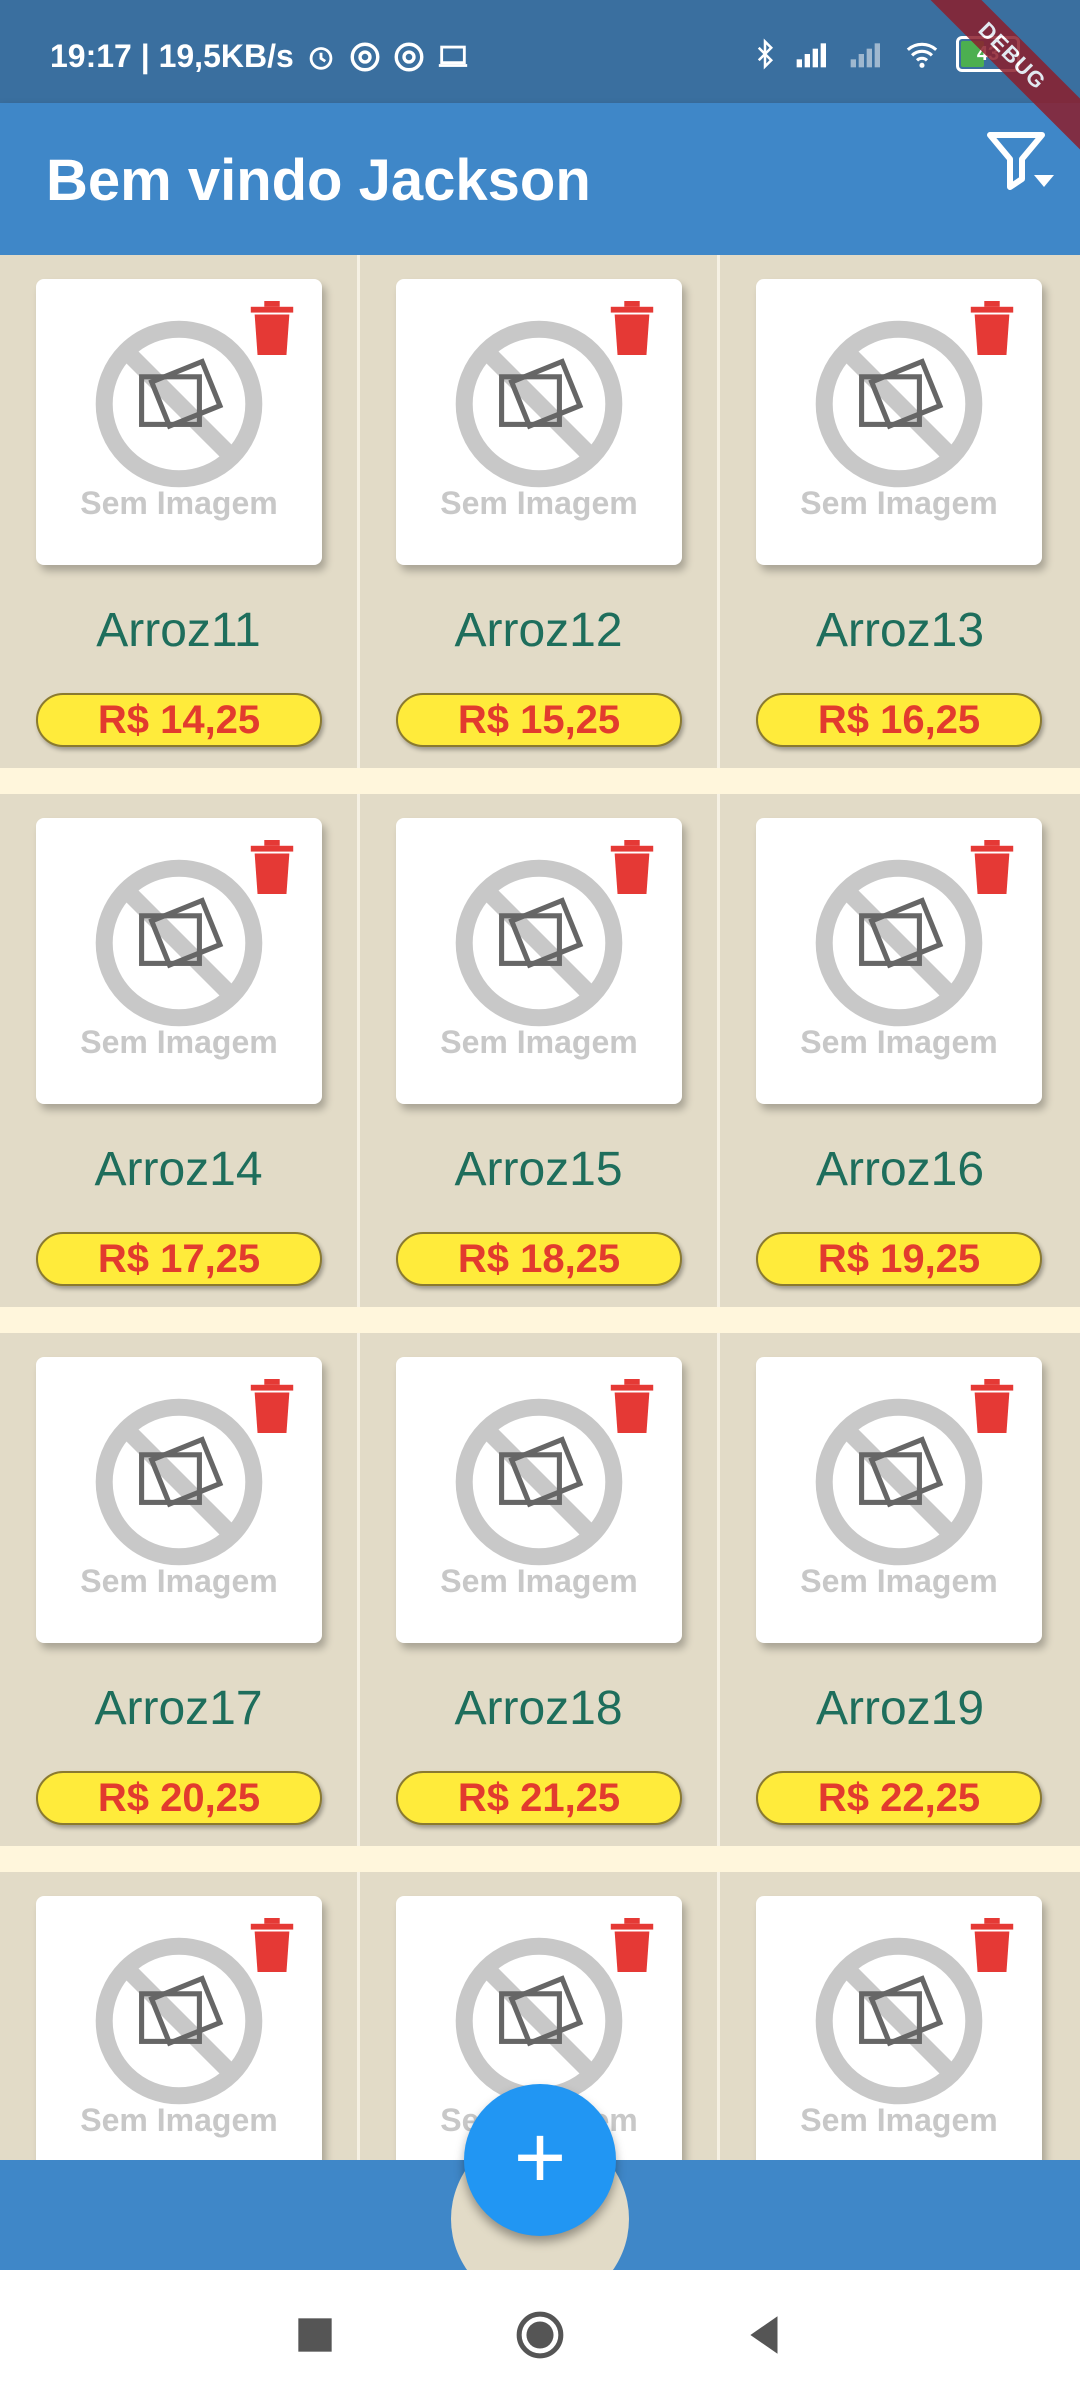 Image resolution: width=1080 pixels, height=2400 pixels. What do you see at coordinates (765, 2335) in the screenshot?
I see `back-icon` at bounding box center [765, 2335].